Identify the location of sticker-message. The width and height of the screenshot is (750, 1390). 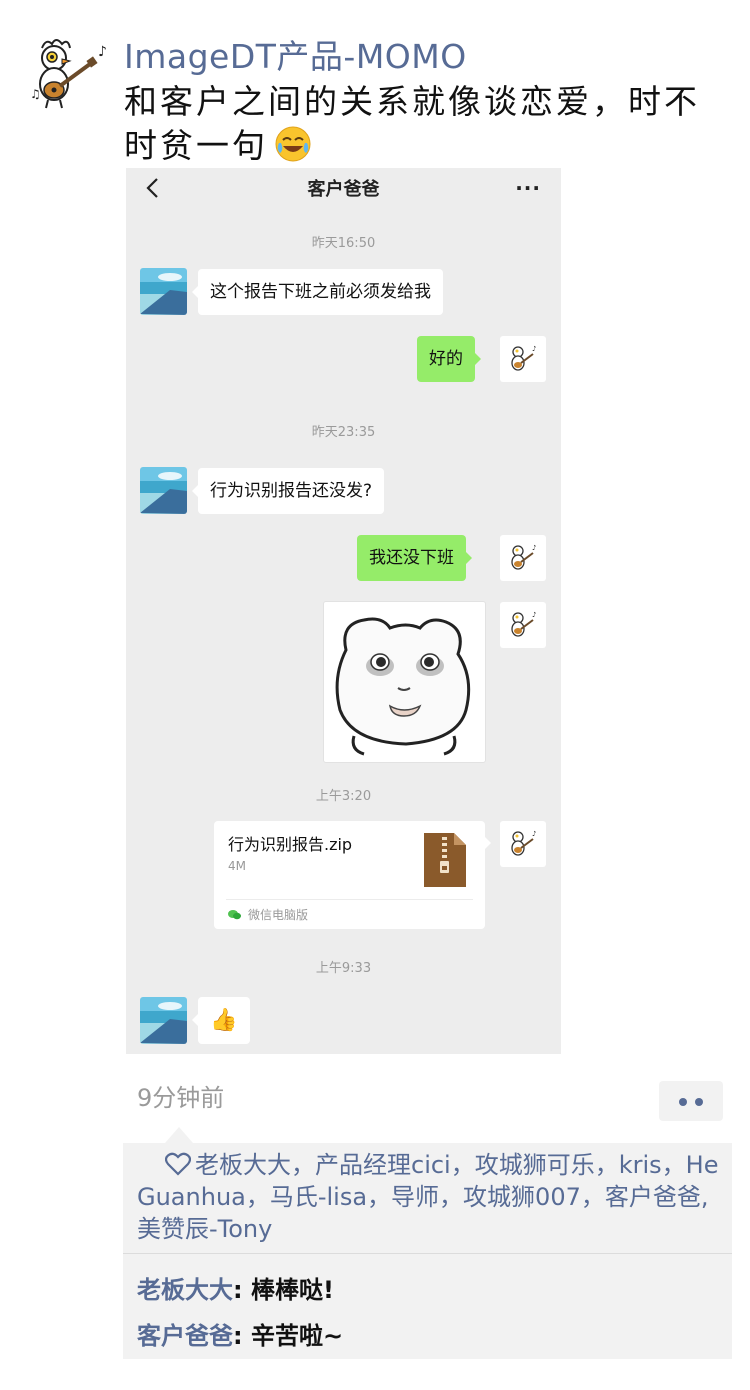
(404, 682).